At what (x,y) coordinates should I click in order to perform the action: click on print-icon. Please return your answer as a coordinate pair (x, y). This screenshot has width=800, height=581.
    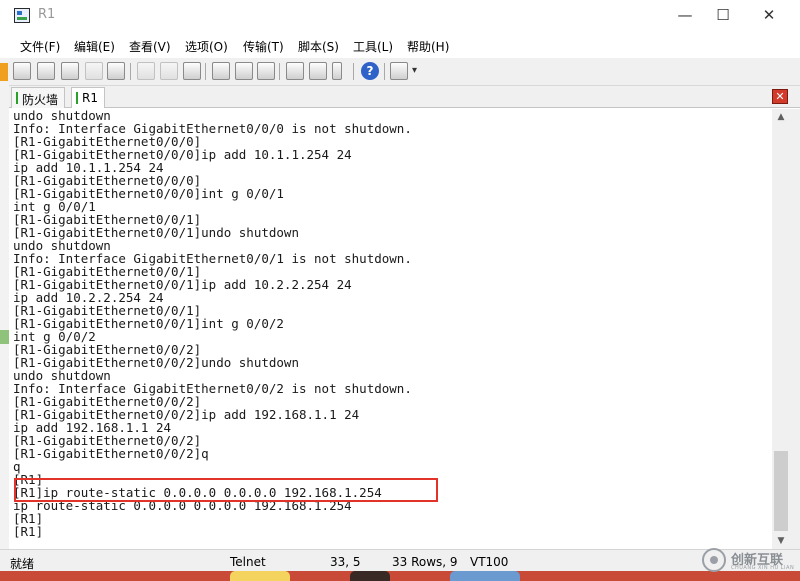
    Looking at the image, I should click on (266, 71).